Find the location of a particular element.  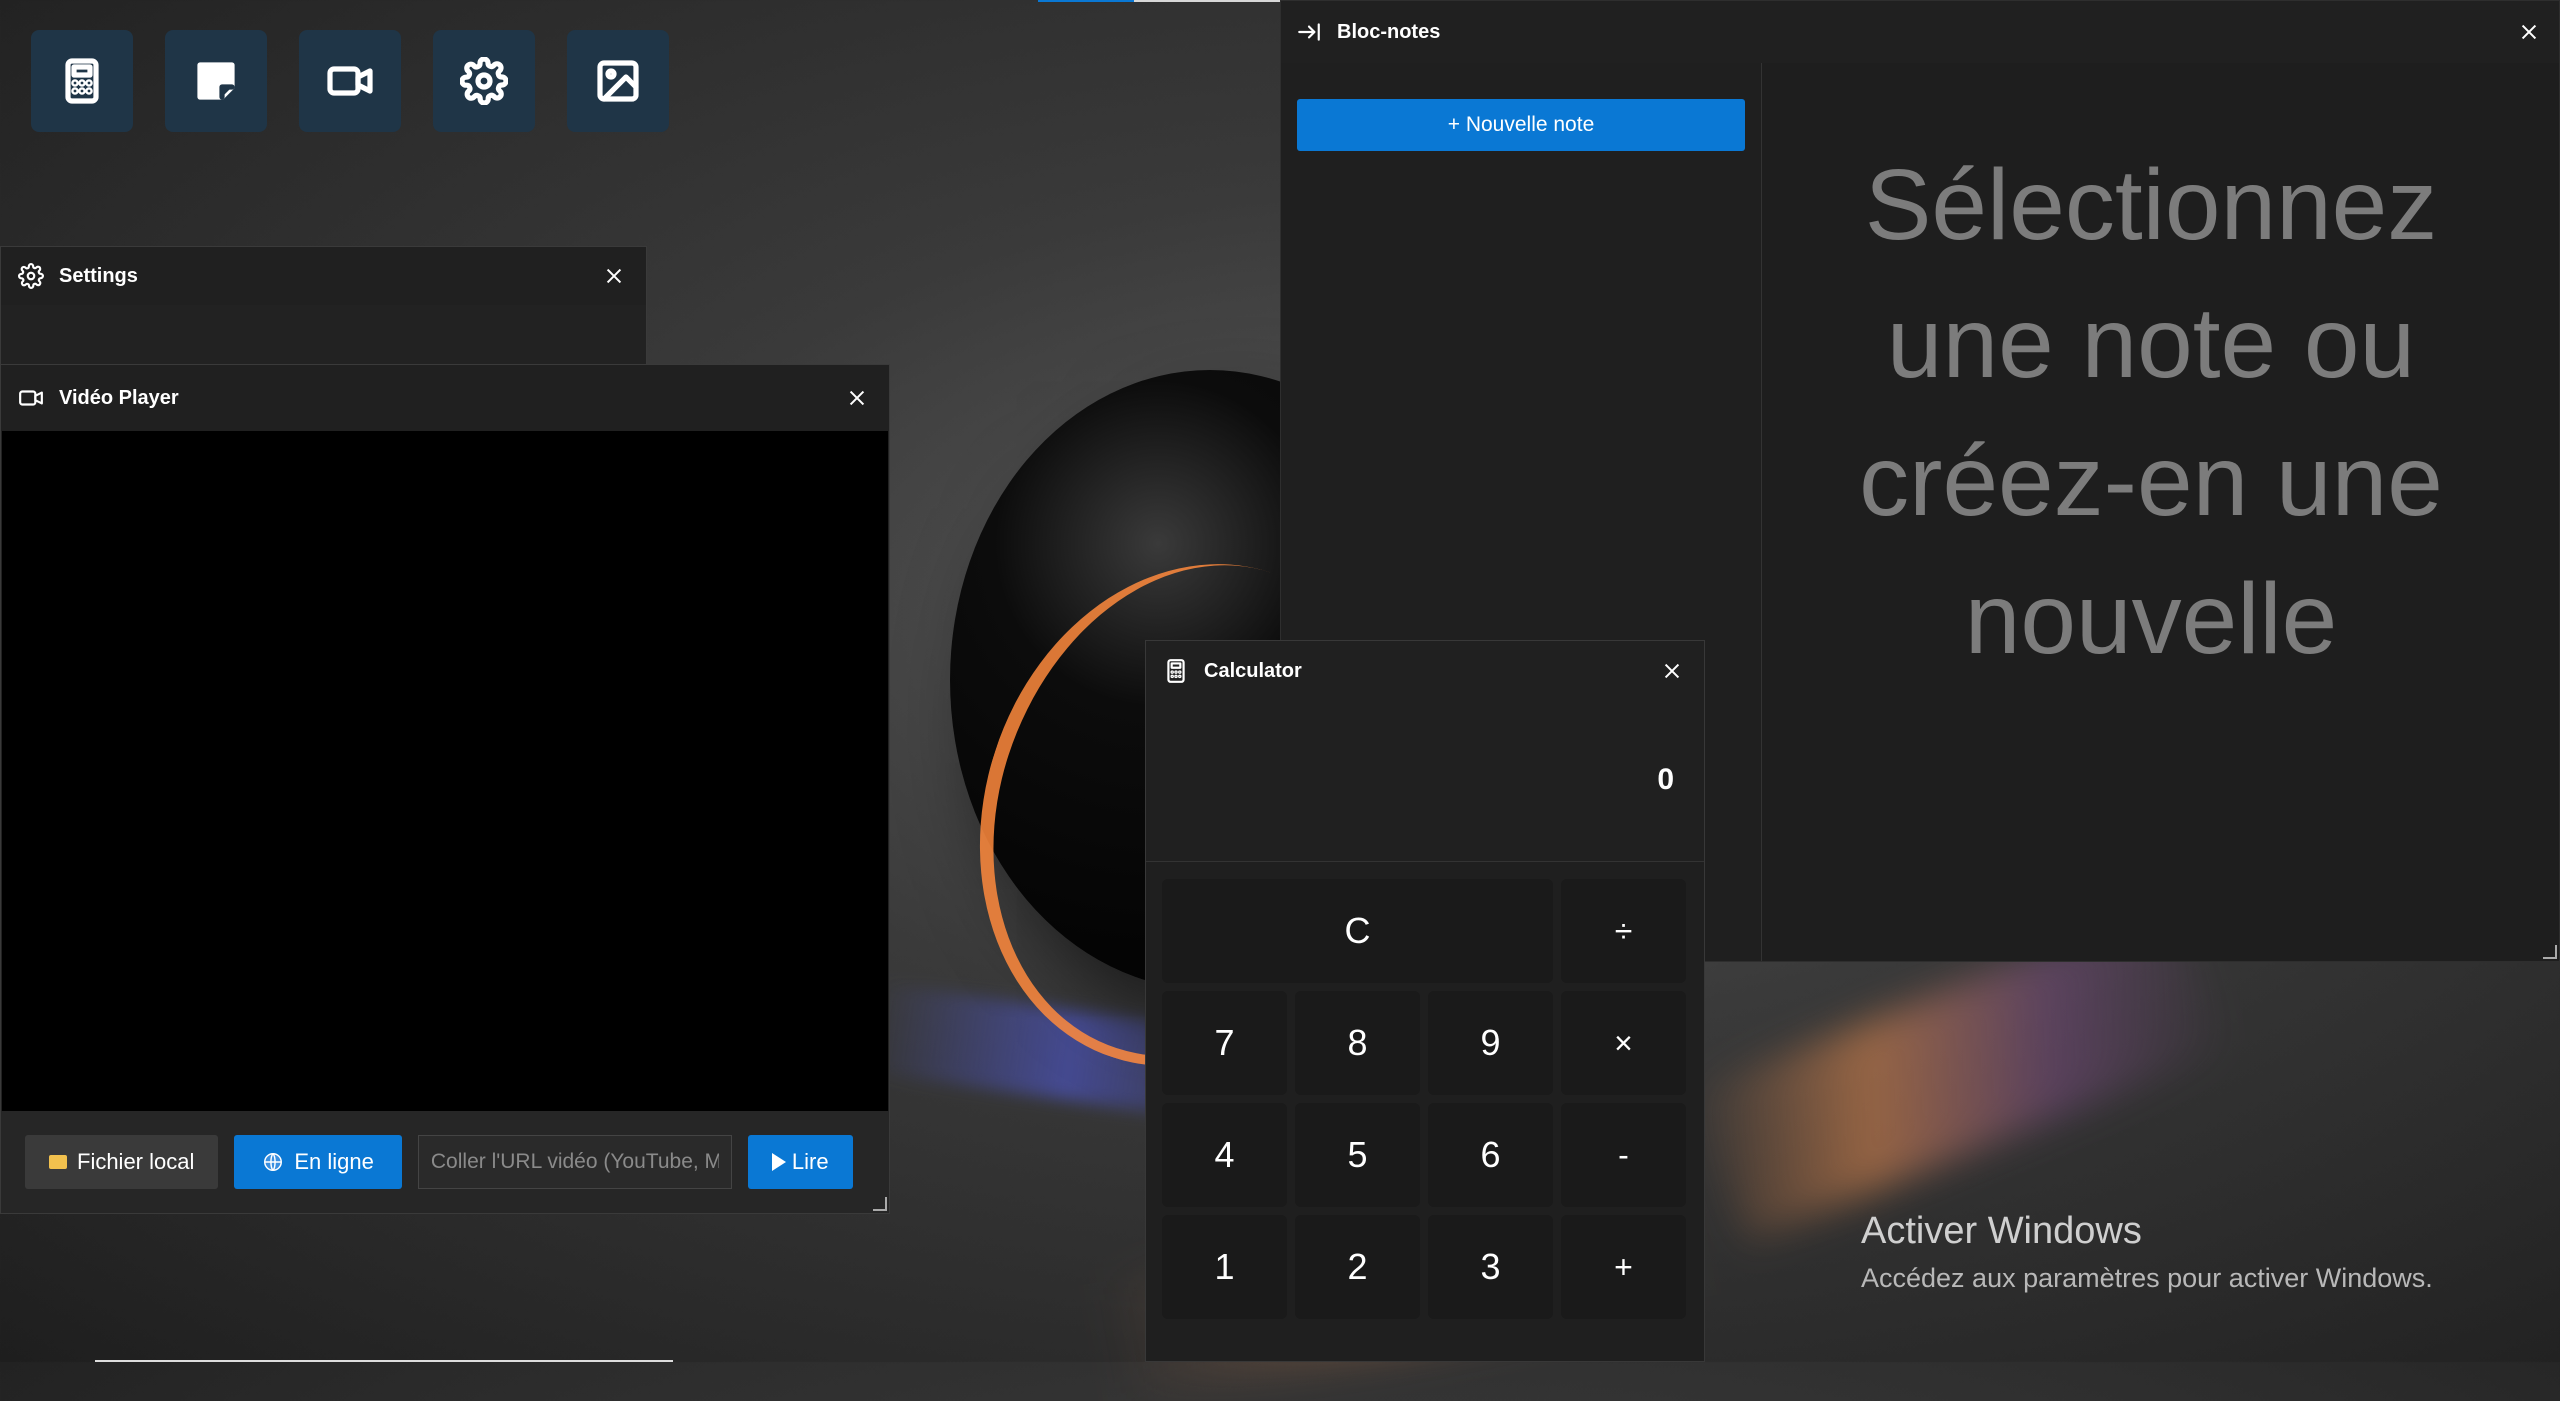

settings-window: Settings is located at coordinates (323, 311).